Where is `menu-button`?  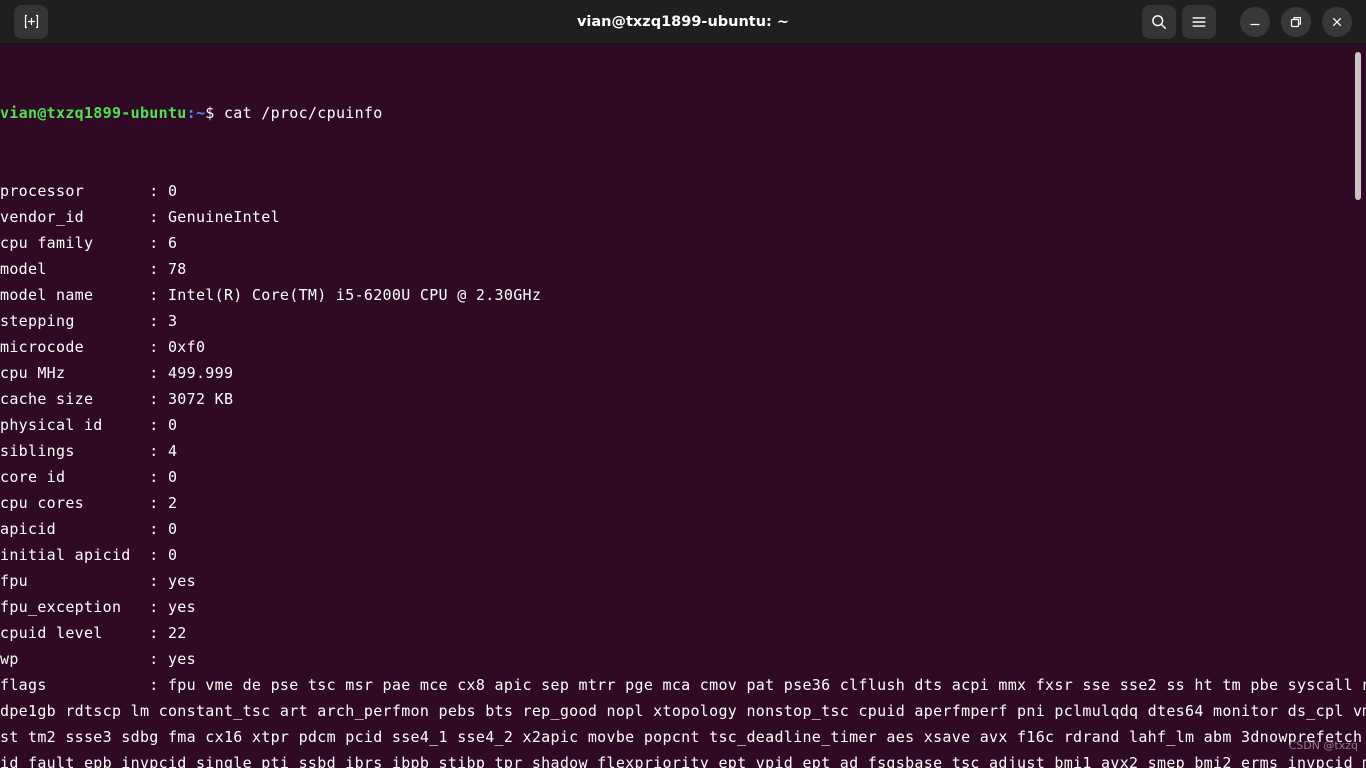 menu-button is located at coordinates (1199, 21).